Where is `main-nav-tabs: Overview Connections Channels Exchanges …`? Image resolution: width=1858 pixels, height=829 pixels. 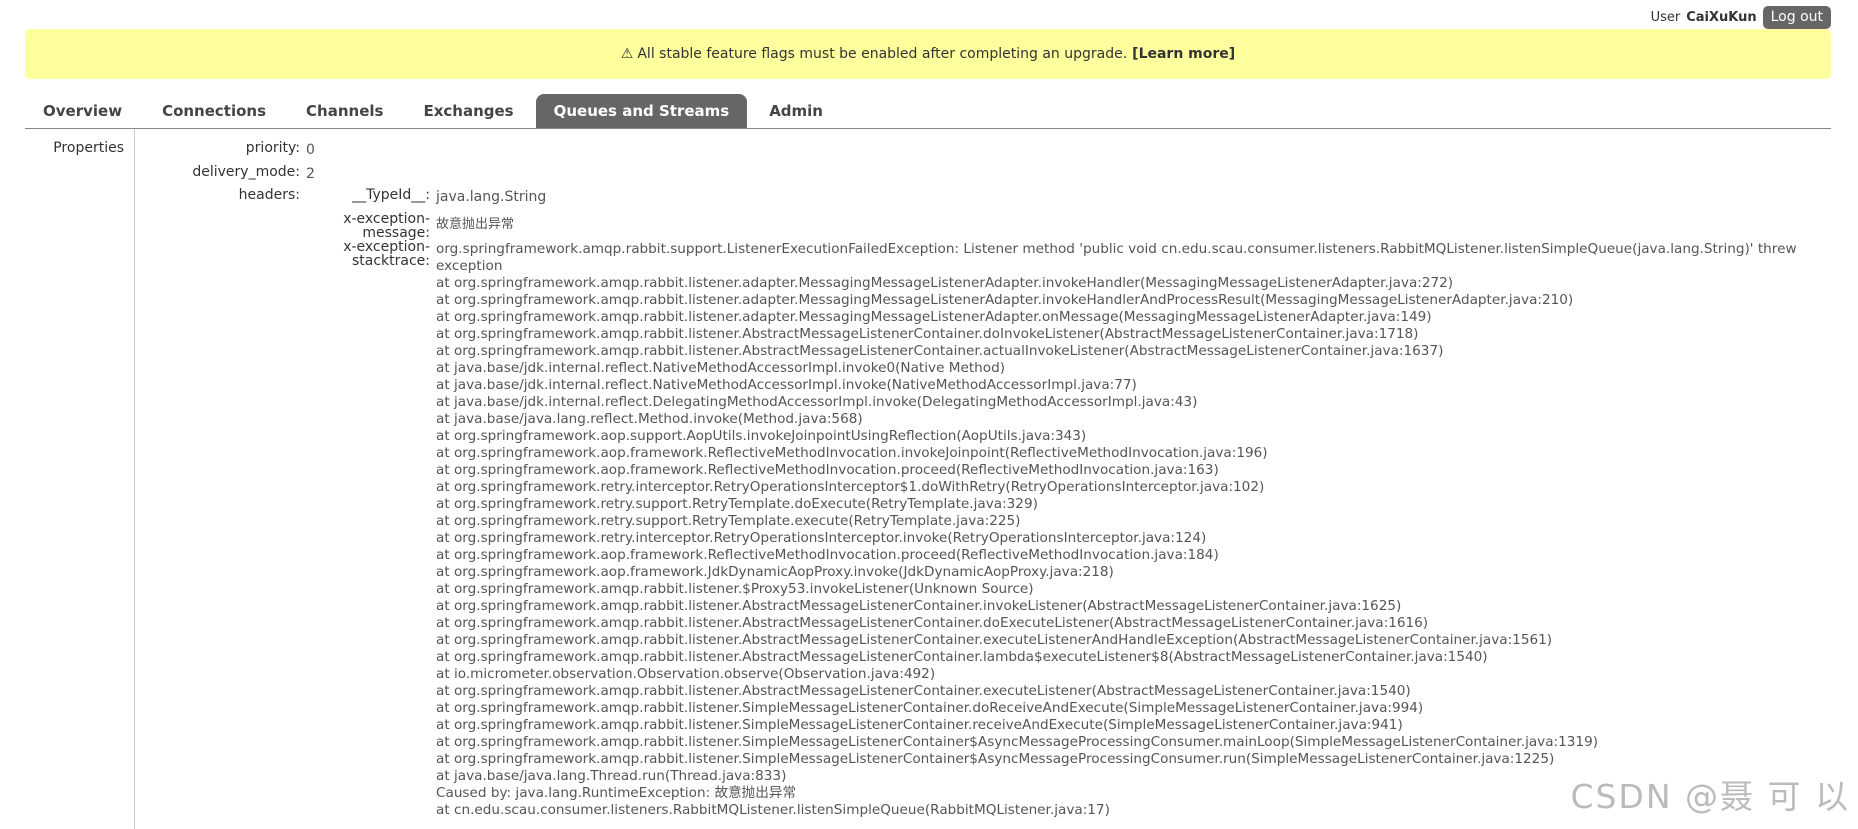
main-nav-tabs: Overview Connections Channels Exchanges … is located at coordinates (928, 111).